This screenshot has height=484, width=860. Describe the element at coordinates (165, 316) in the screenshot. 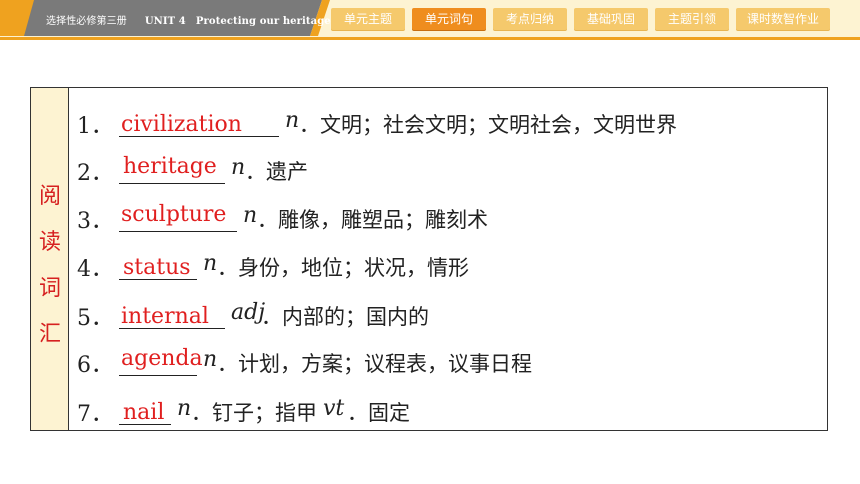

I see `answer-word: internal` at that location.